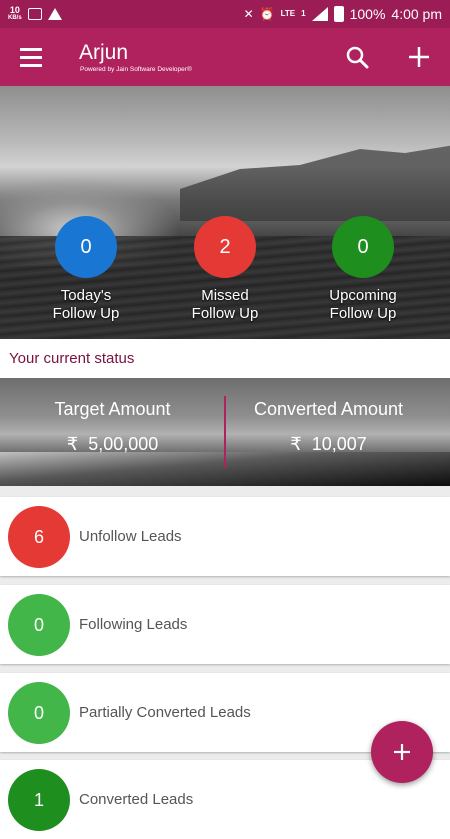 The height and width of the screenshot is (839, 450). I want to click on status-right: ✕ ⏰ LTE 1 100% 4:00 pm, so click(343, 14).